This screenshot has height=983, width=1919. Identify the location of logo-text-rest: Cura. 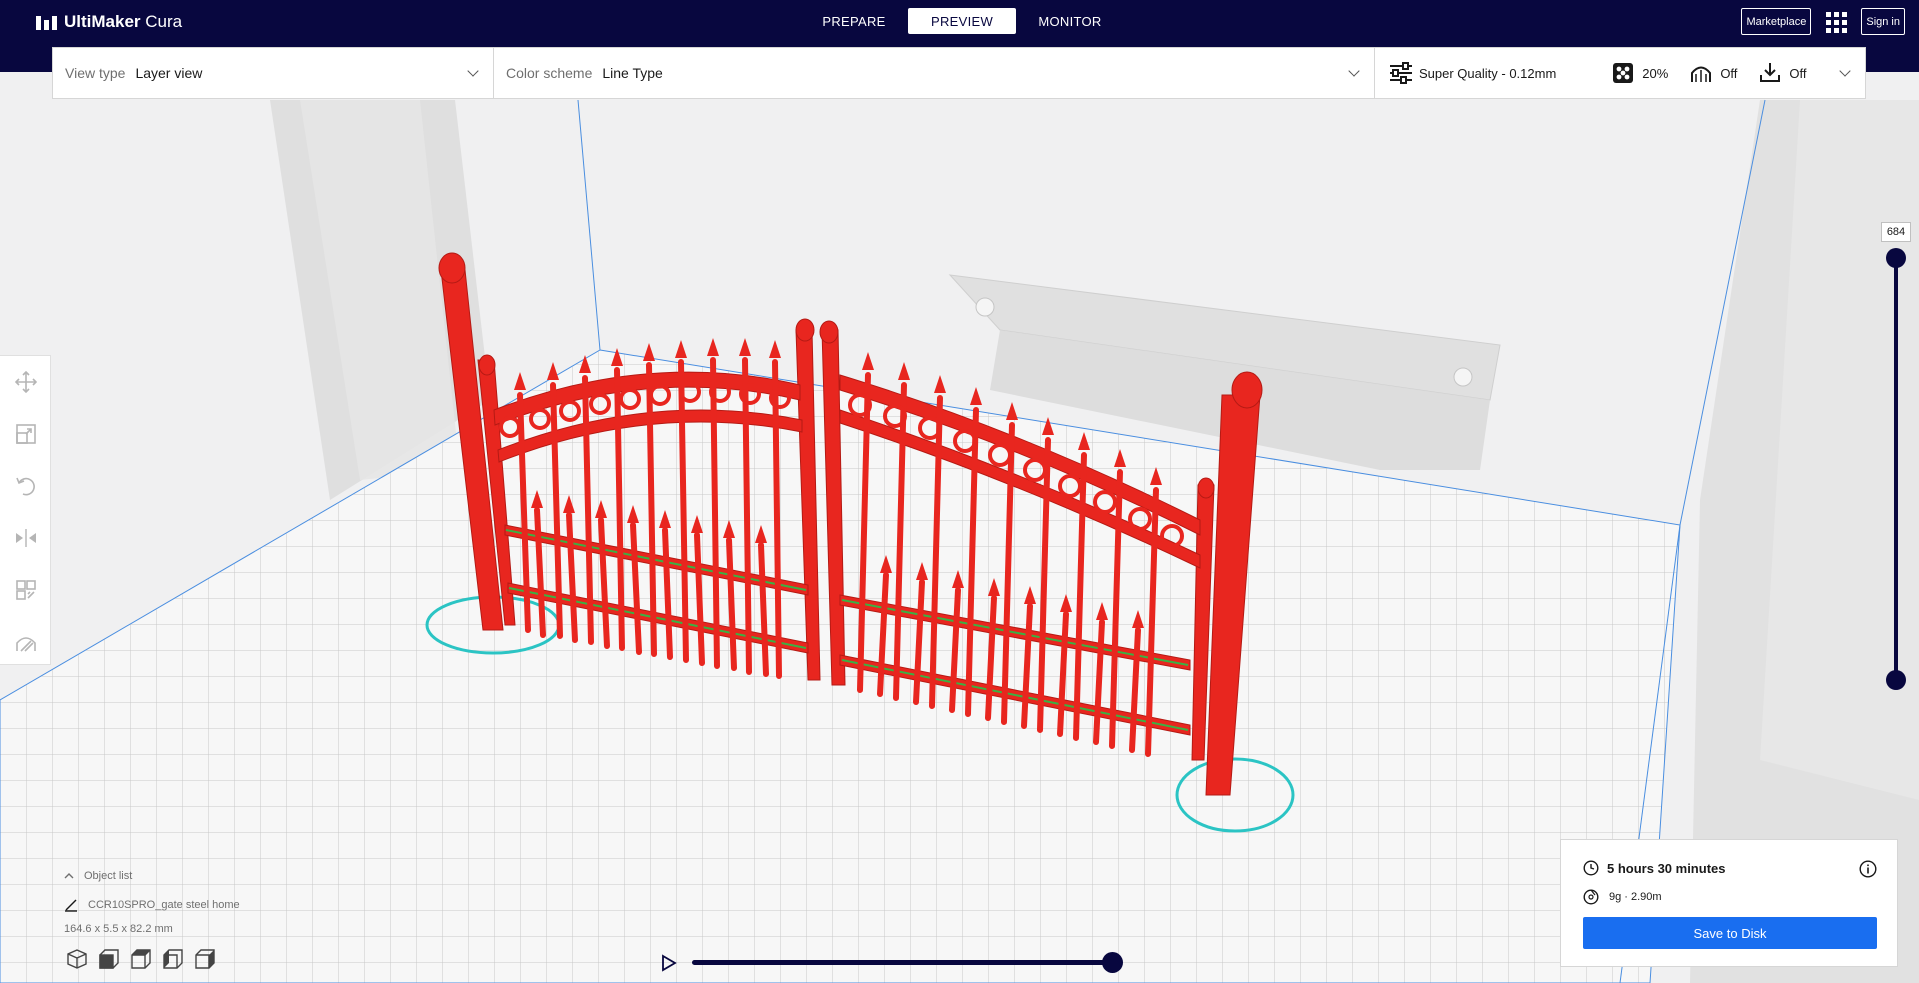
(161, 21).